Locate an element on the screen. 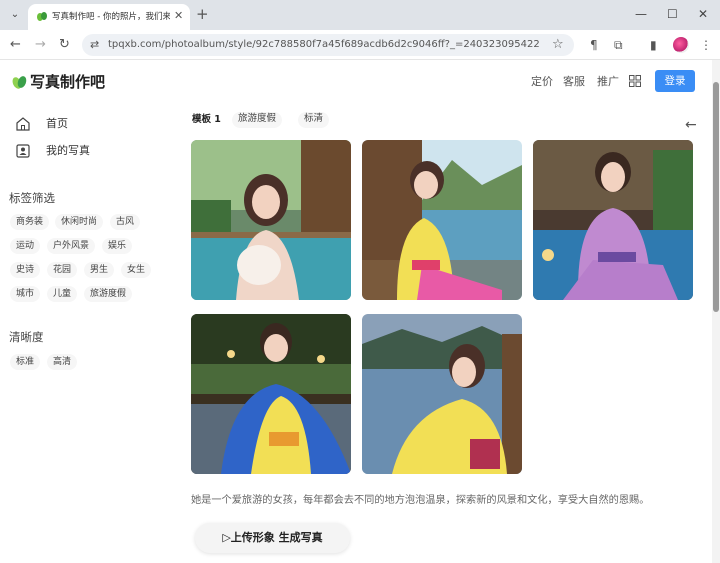 This screenshot has height=563, width=720. maximize-icon: ☐ is located at coordinates (672, 14).